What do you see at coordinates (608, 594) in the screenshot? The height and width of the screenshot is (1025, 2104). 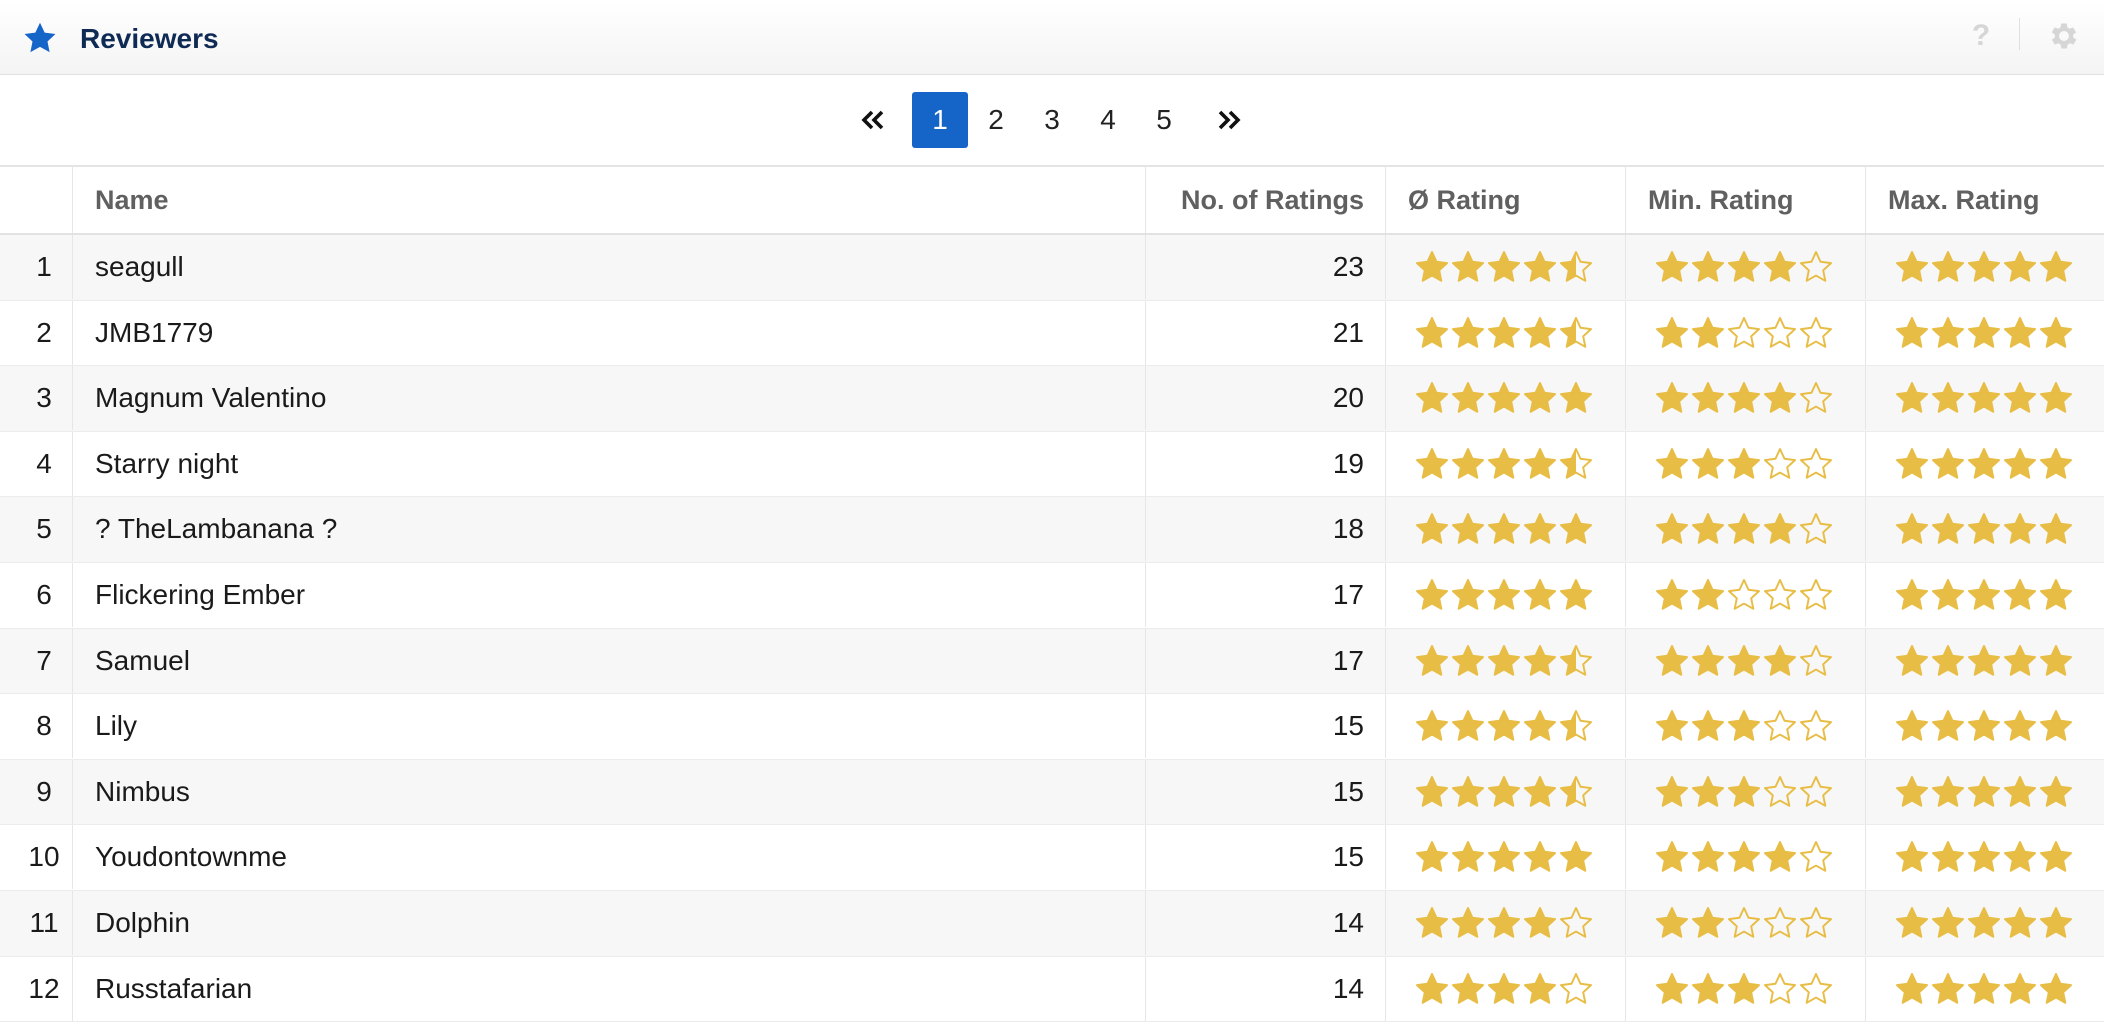 I see `reviewer-name: Flickering Ember` at bounding box center [608, 594].